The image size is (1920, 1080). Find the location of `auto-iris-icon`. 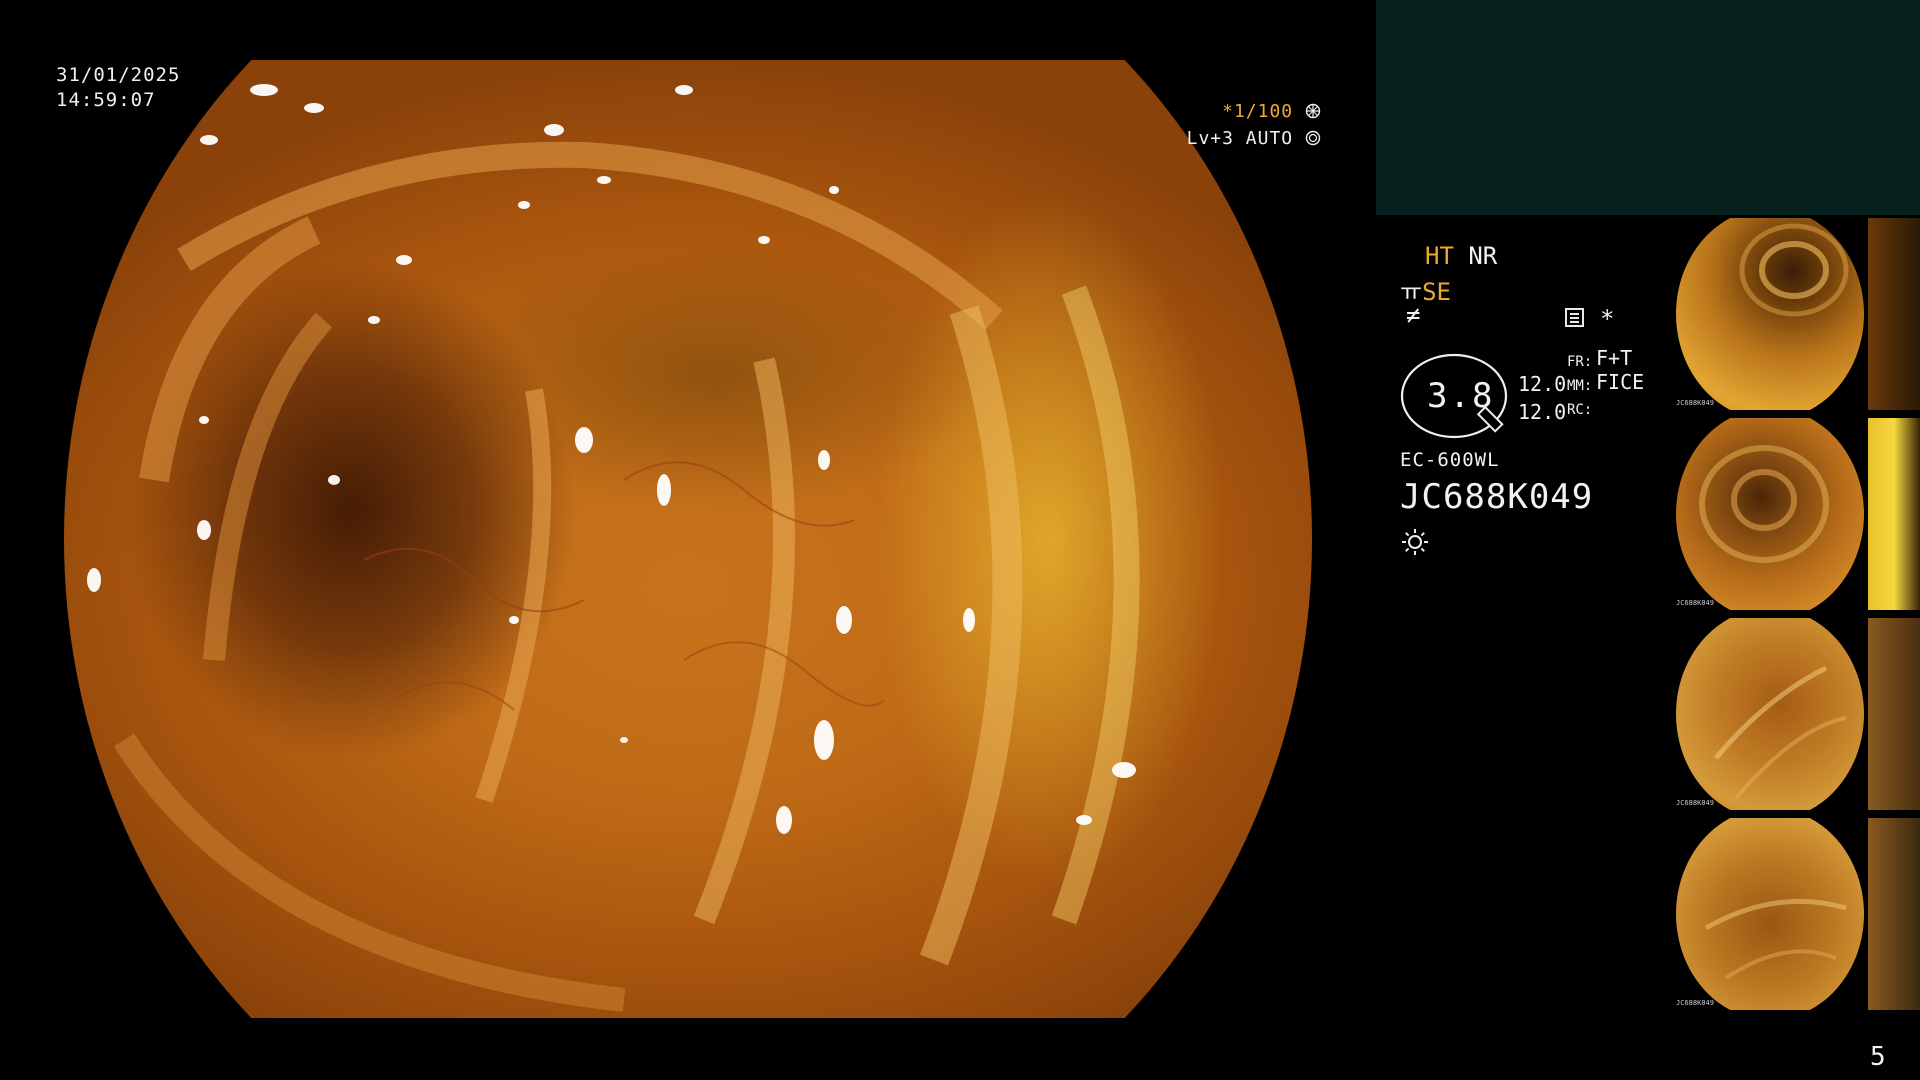

auto-iris-icon is located at coordinates (1313, 138).